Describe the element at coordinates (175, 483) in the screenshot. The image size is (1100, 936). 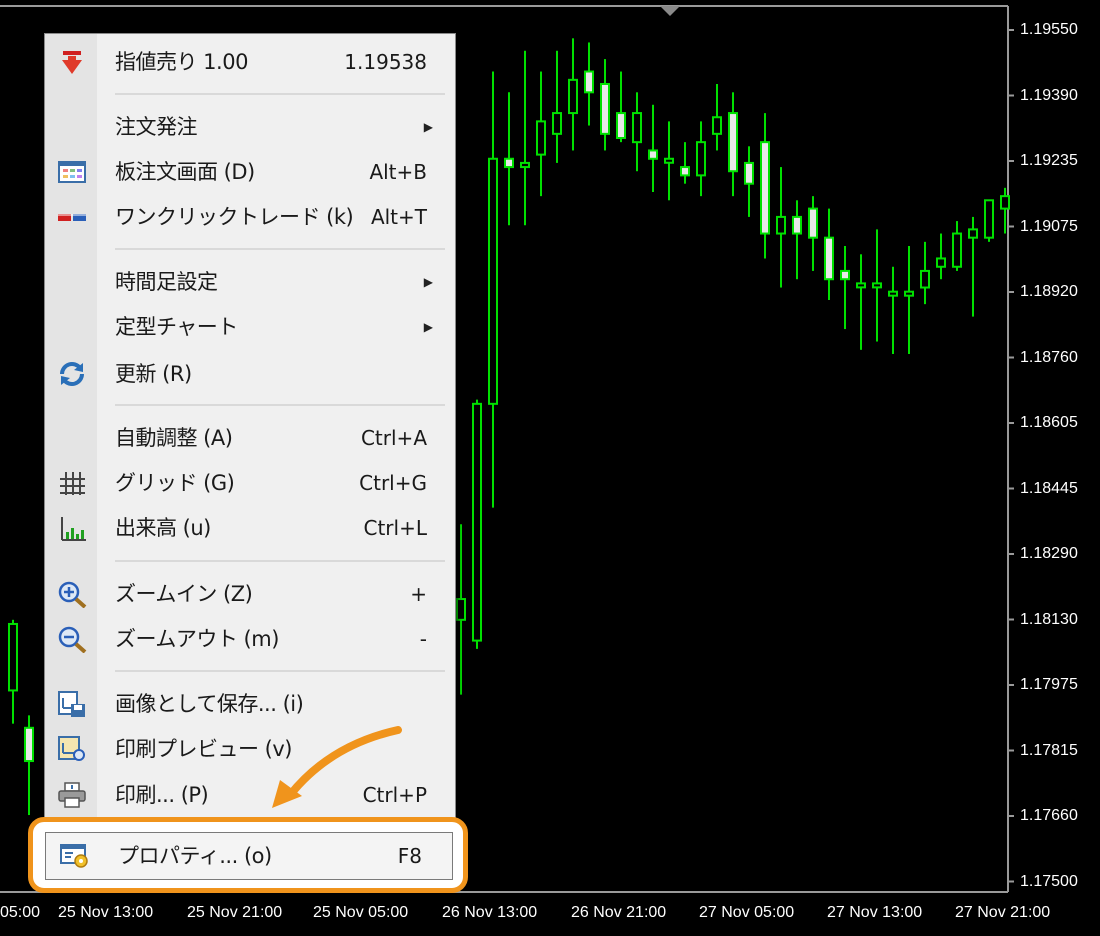
I see `menu-item-label: グリッド (G)` at that location.